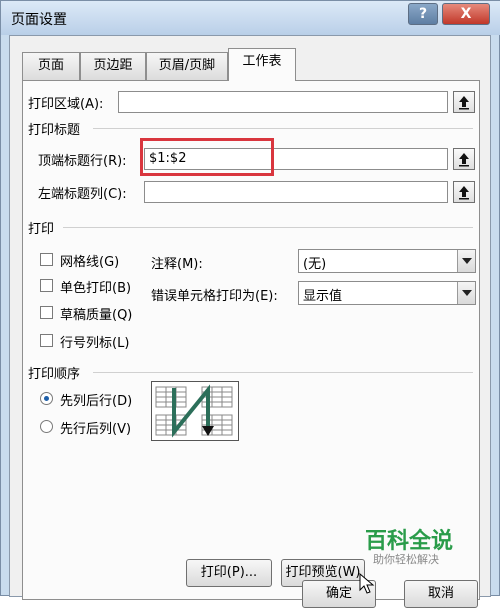 The image size is (500, 608). I want to click on rows-range-button, so click(464, 159).